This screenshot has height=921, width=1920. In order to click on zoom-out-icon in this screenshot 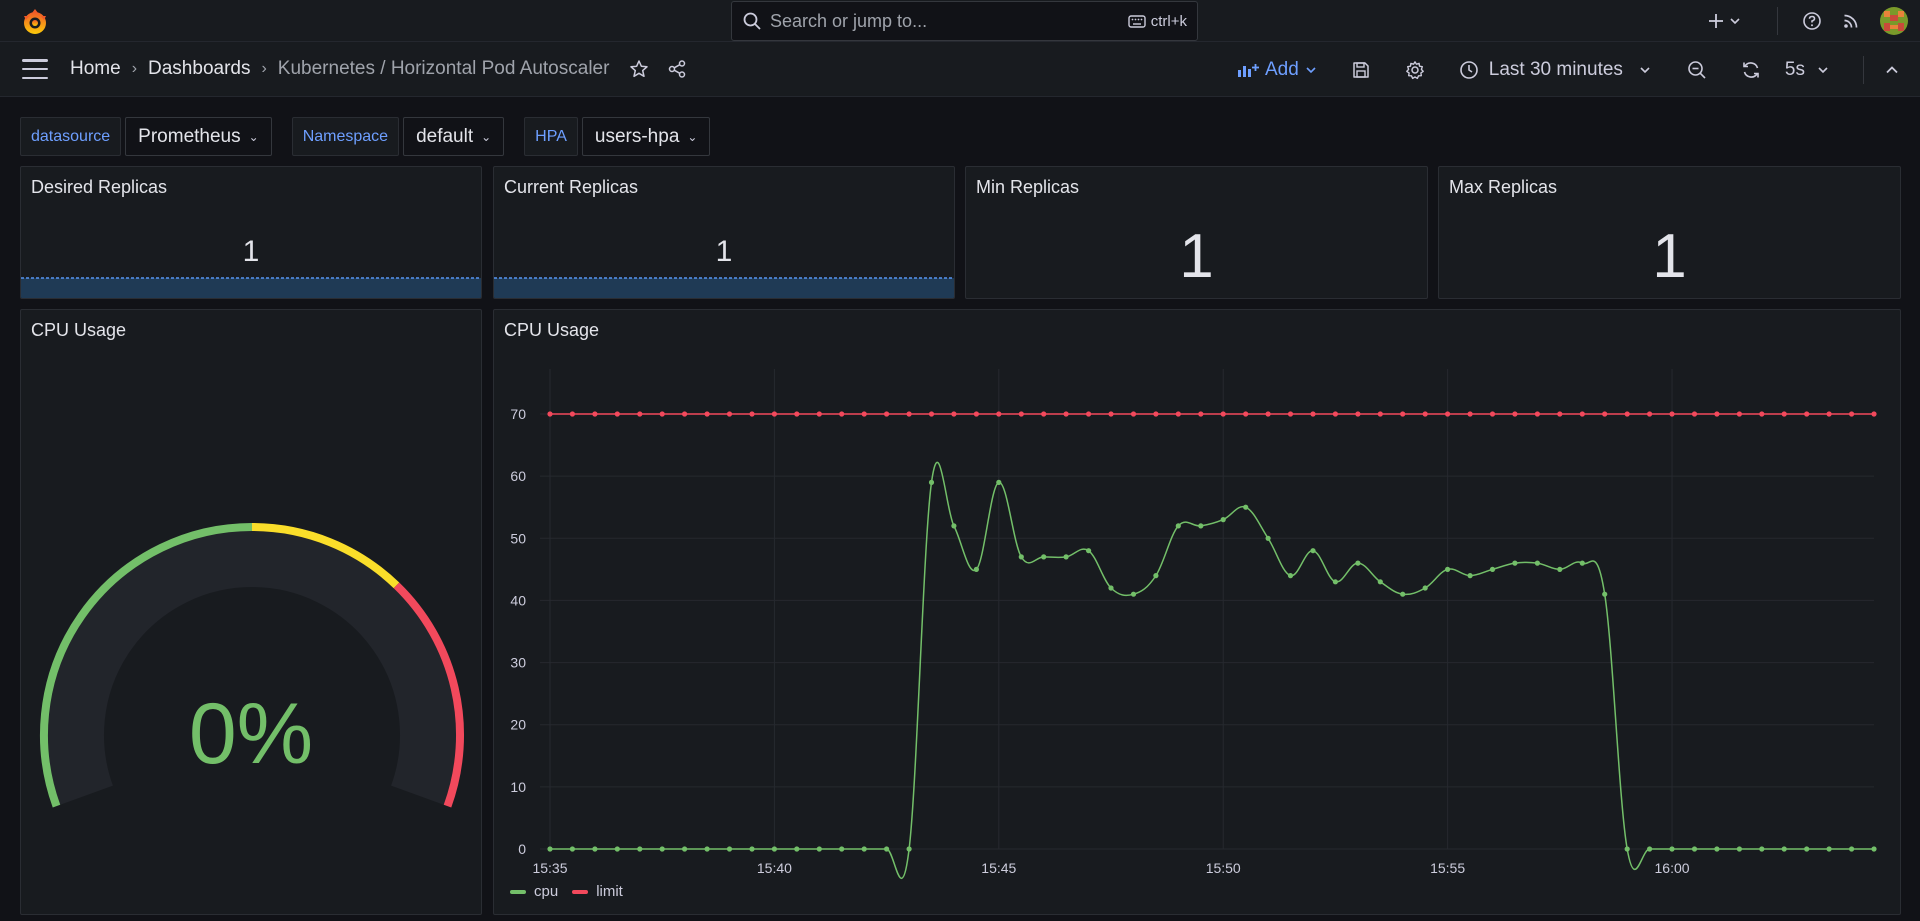, I will do `click(1697, 69)`.